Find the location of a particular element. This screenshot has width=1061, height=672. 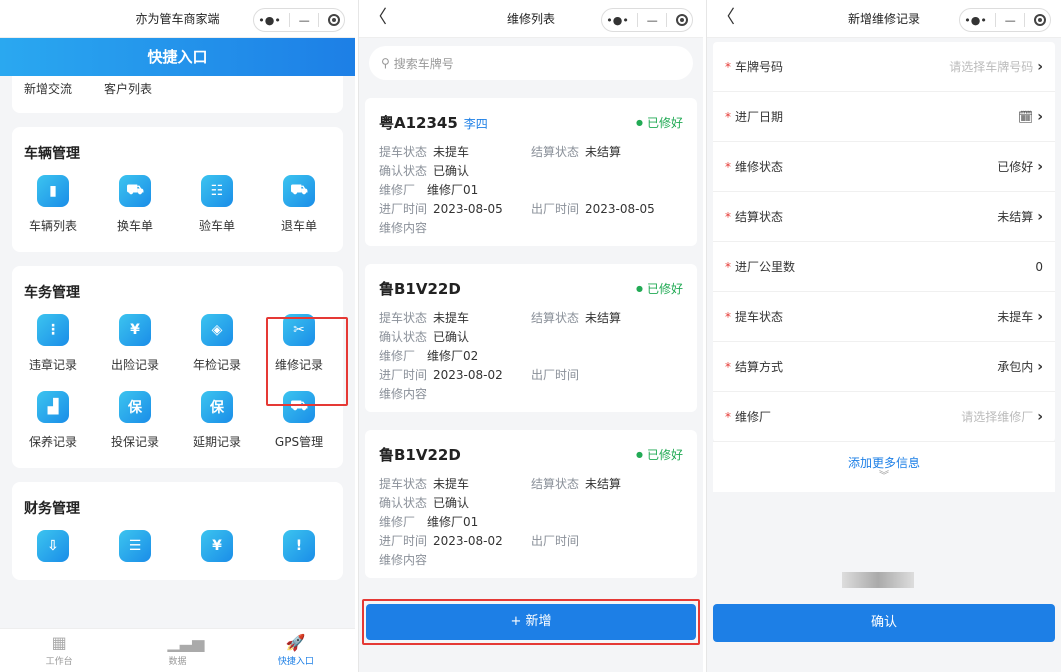

form-value: 未提车 › is located at coordinates (1020, 316).